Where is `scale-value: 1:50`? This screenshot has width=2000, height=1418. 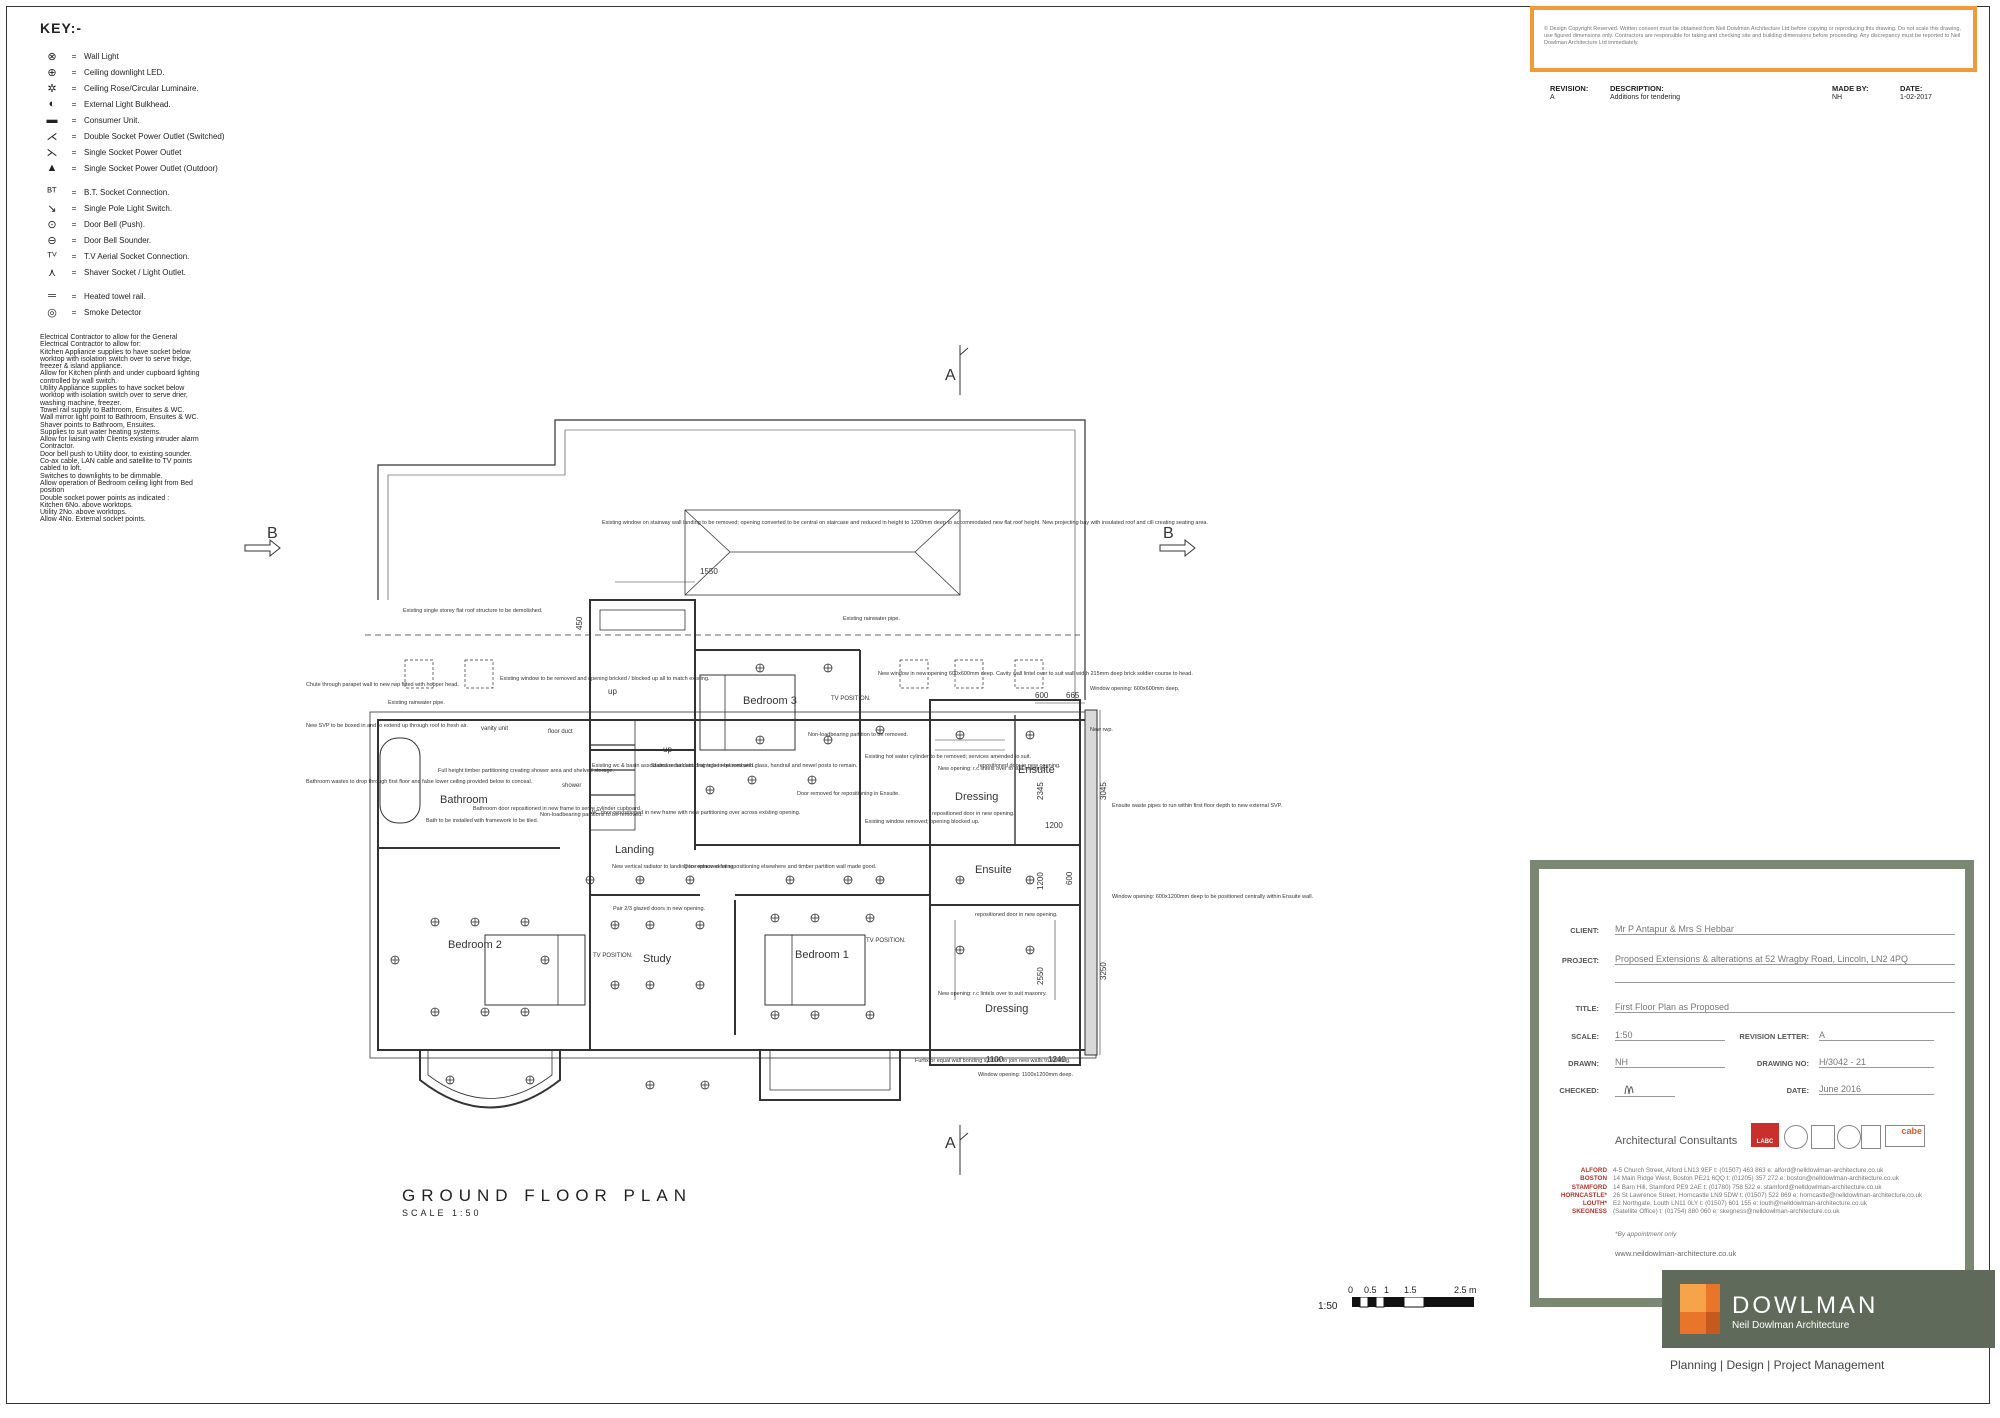 scale-value: 1:50 is located at coordinates (1670, 1035).